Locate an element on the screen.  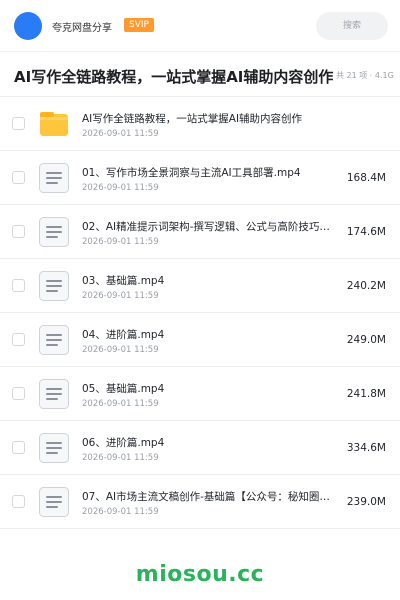
file-name: 05、基础篇.mp4 is located at coordinates (211, 389).